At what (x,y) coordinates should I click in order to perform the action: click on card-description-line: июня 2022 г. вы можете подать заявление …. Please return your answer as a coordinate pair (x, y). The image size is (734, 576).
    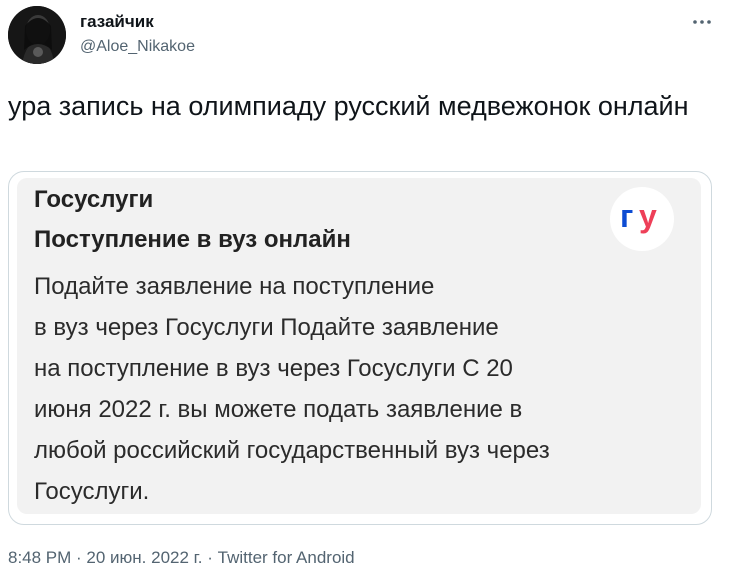
    Looking at the image, I should click on (278, 409).